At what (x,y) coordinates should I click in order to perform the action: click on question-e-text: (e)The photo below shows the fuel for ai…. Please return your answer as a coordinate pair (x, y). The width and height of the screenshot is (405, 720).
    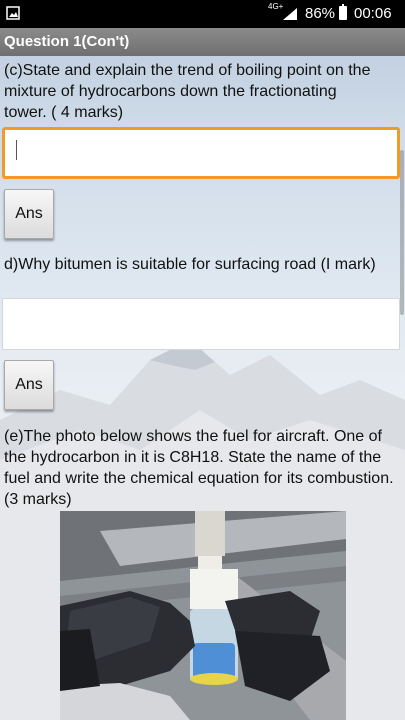
    Looking at the image, I should click on (199, 468).